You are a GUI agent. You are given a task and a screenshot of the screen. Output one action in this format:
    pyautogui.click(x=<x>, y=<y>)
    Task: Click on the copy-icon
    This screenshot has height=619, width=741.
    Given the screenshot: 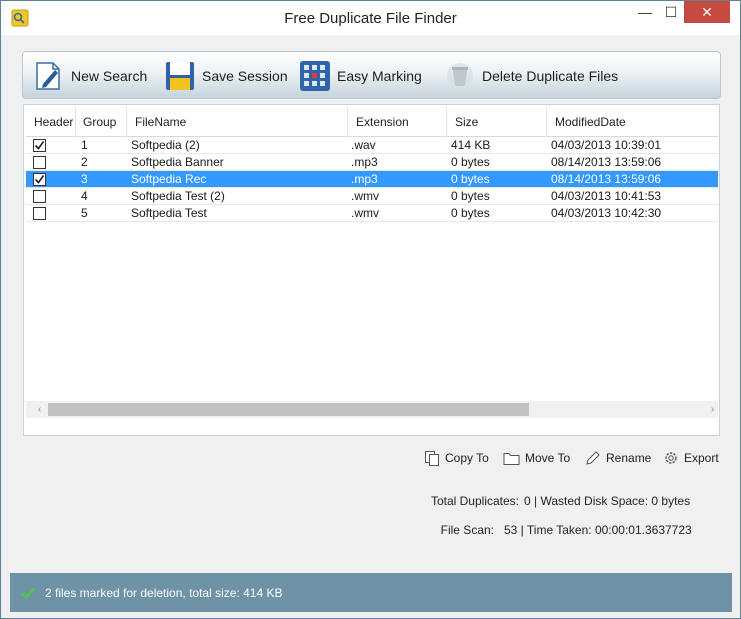 What is the action you would take?
    pyautogui.click(x=432, y=458)
    